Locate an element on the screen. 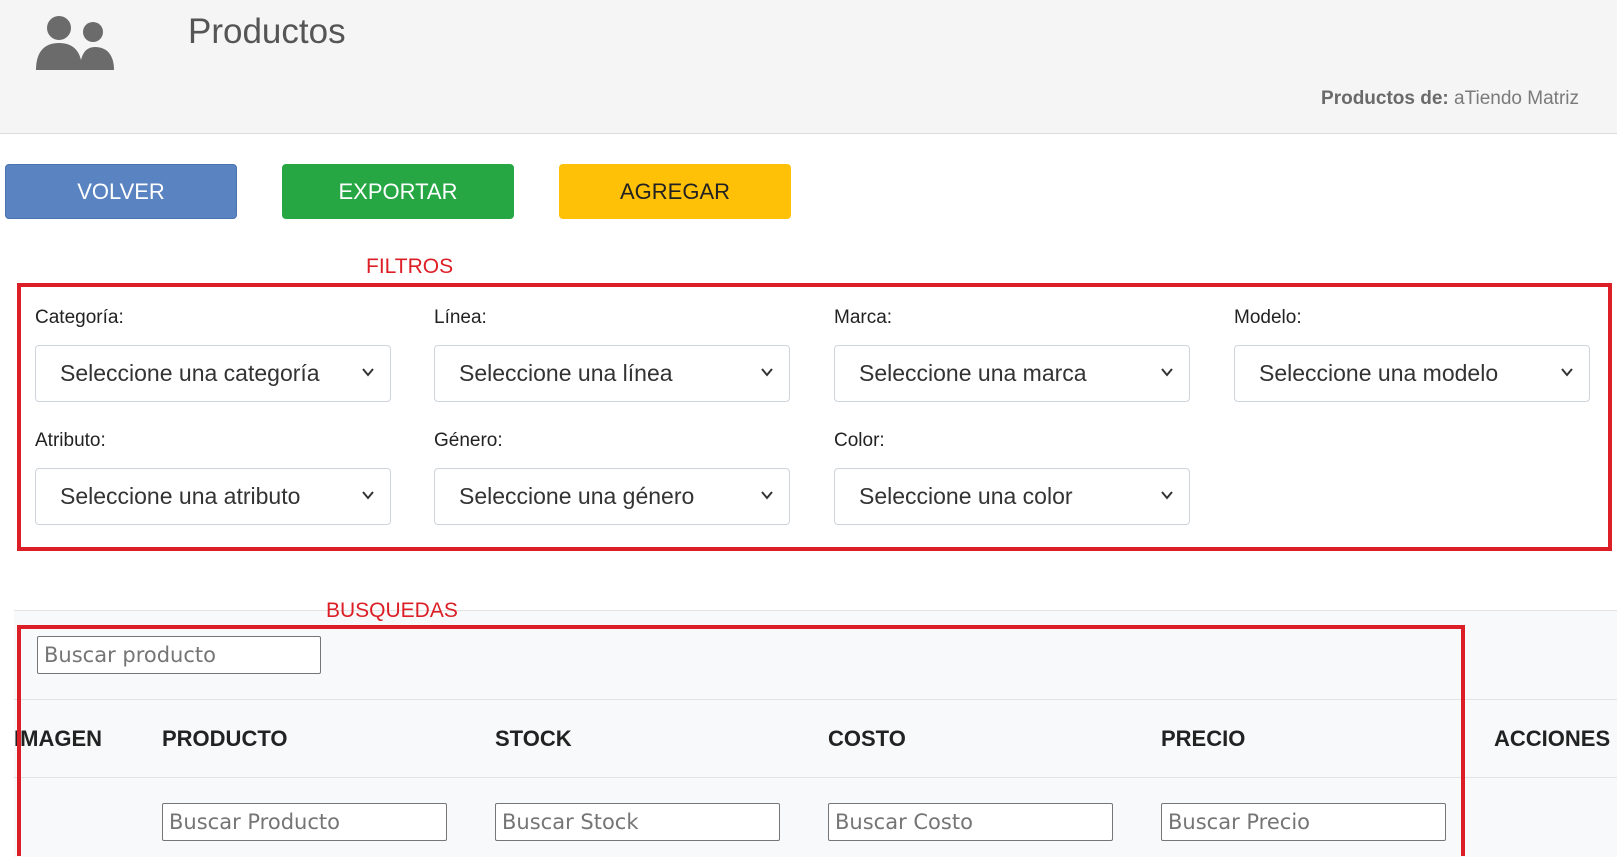 The image size is (1617, 857). select-genero: Seleccione una género is located at coordinates (612, 496).